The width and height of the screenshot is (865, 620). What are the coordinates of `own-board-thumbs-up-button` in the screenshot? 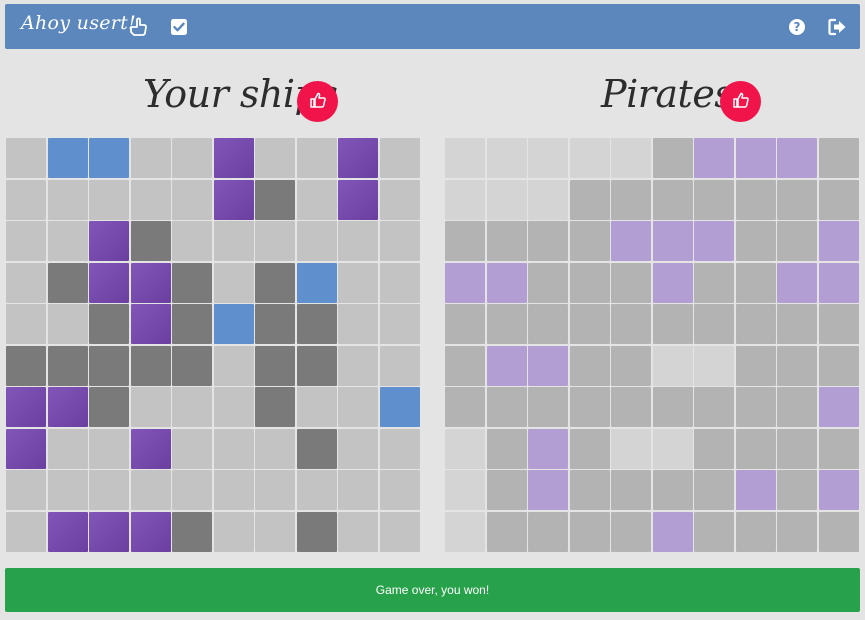 It's located at (317, 101).